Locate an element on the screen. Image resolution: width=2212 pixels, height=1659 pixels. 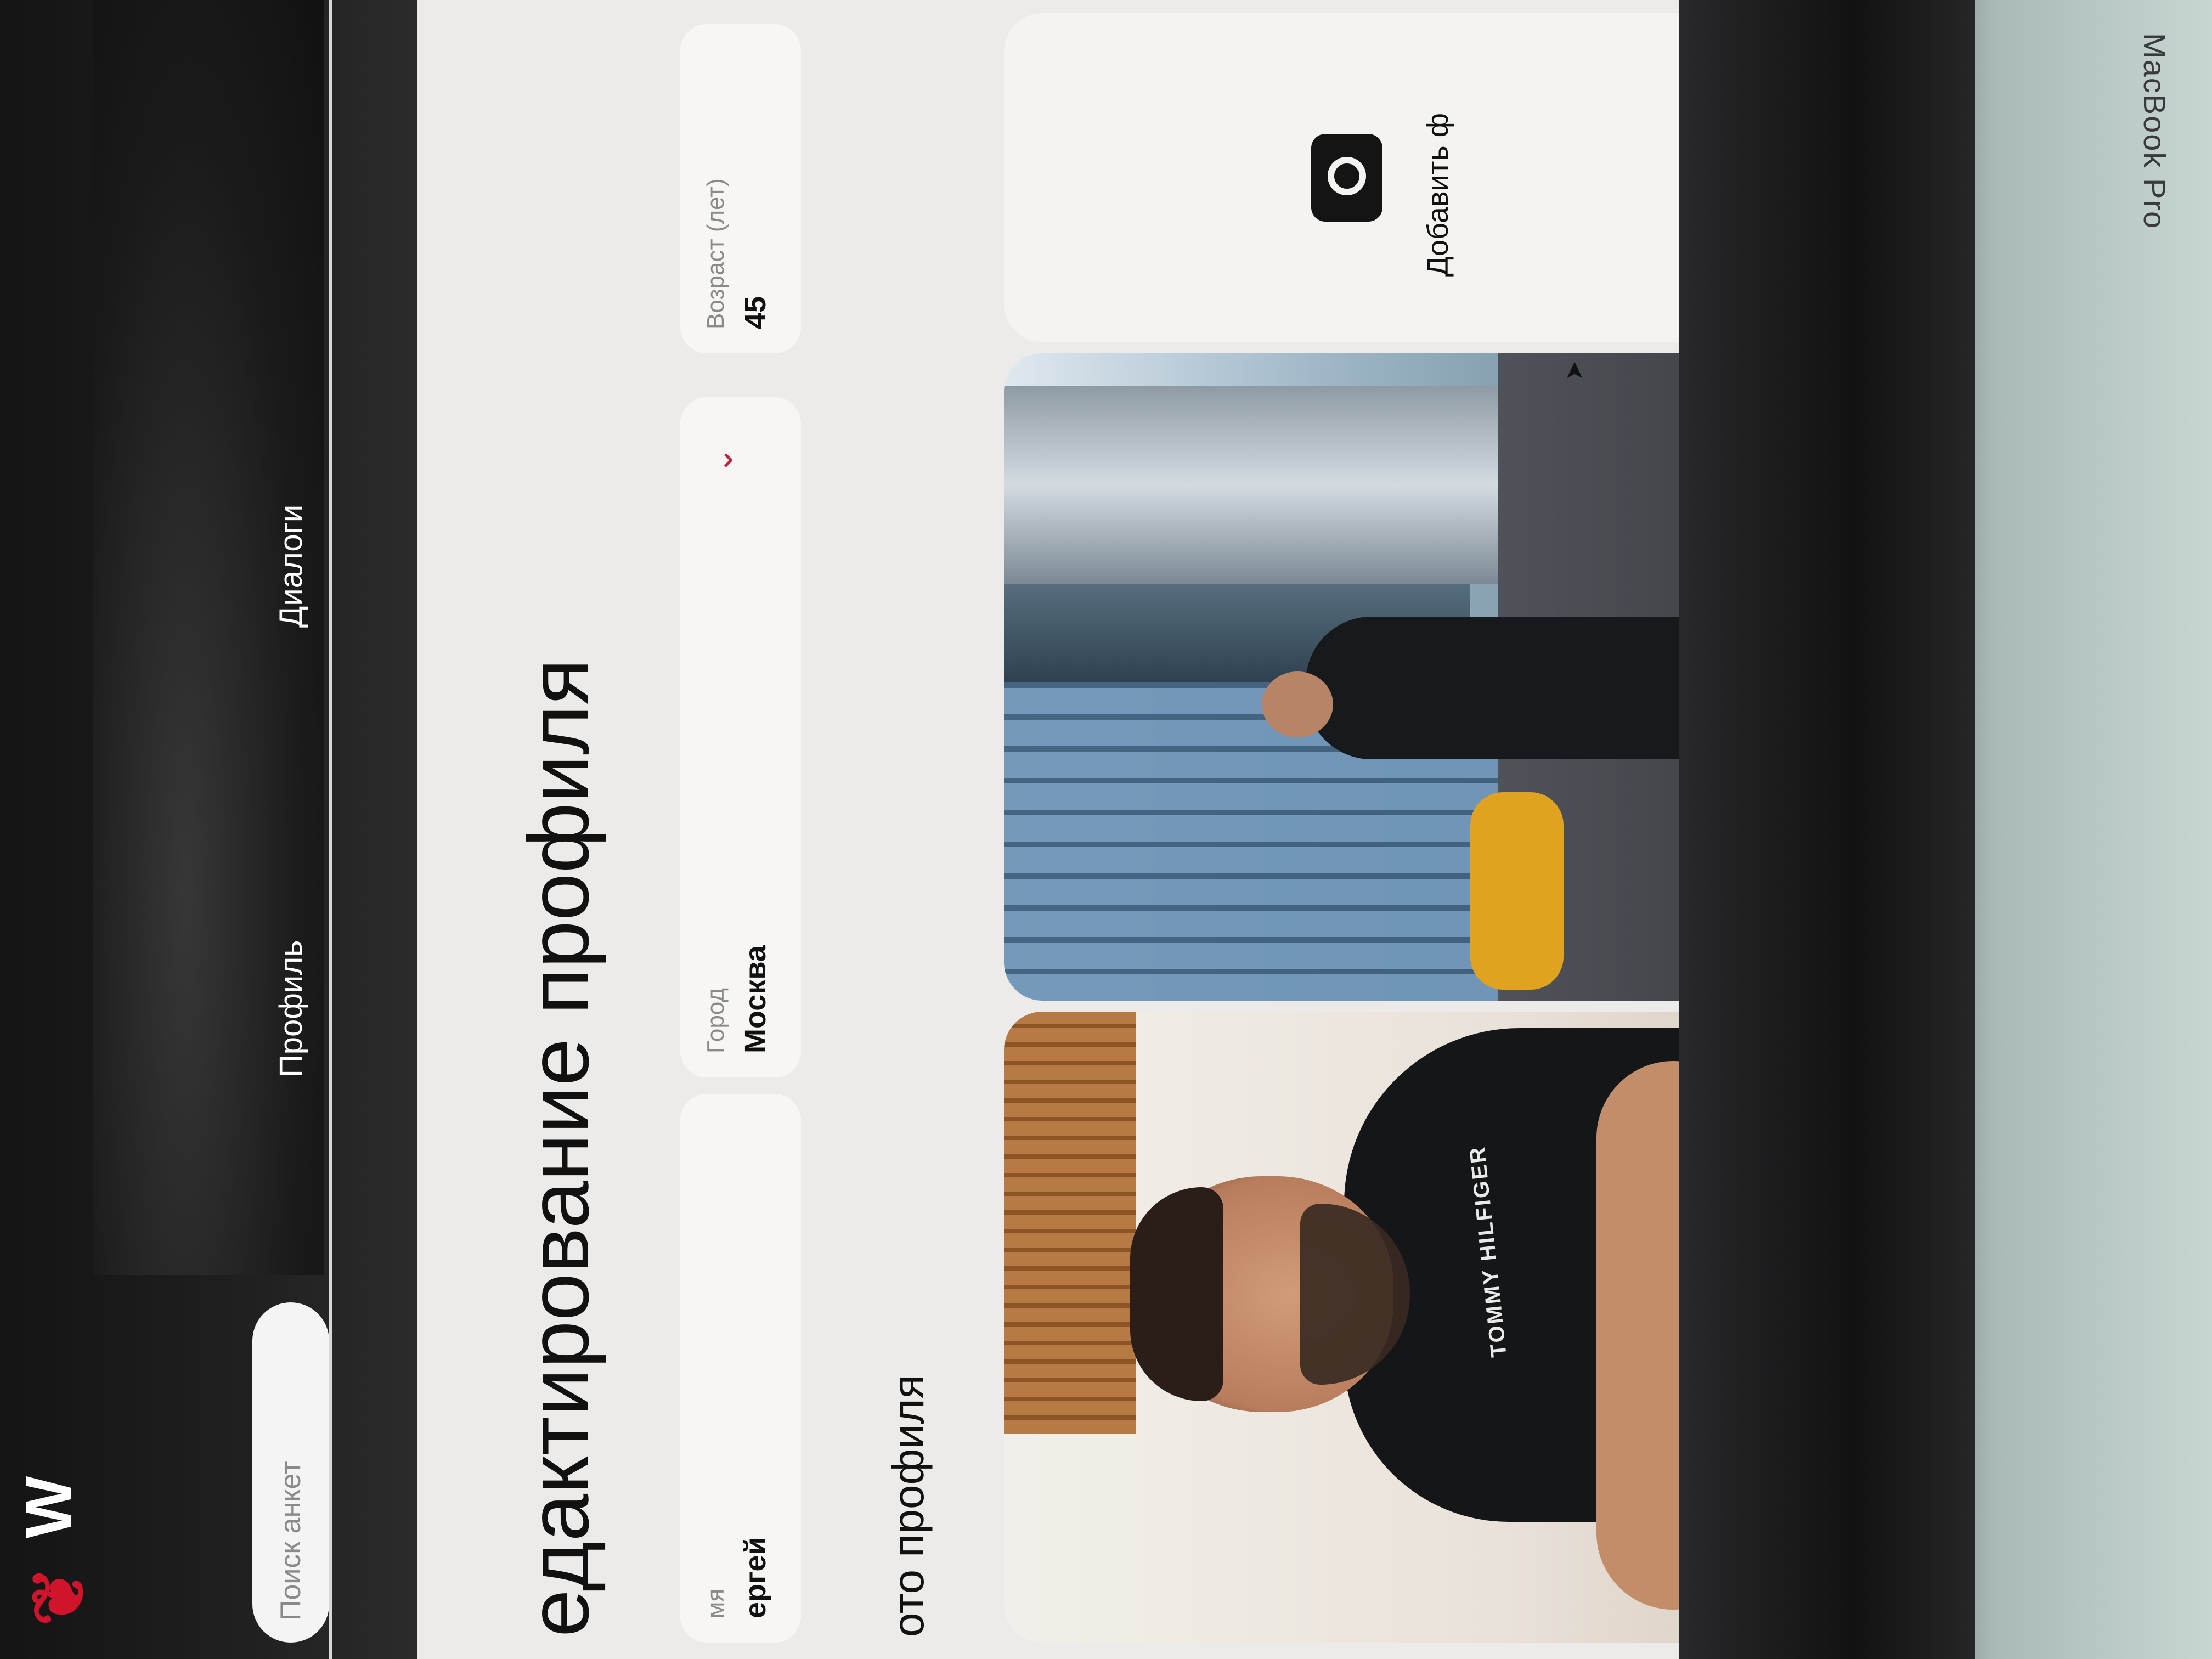
add-photo-button: Добавить ф is located at coordinates (1341, 177).